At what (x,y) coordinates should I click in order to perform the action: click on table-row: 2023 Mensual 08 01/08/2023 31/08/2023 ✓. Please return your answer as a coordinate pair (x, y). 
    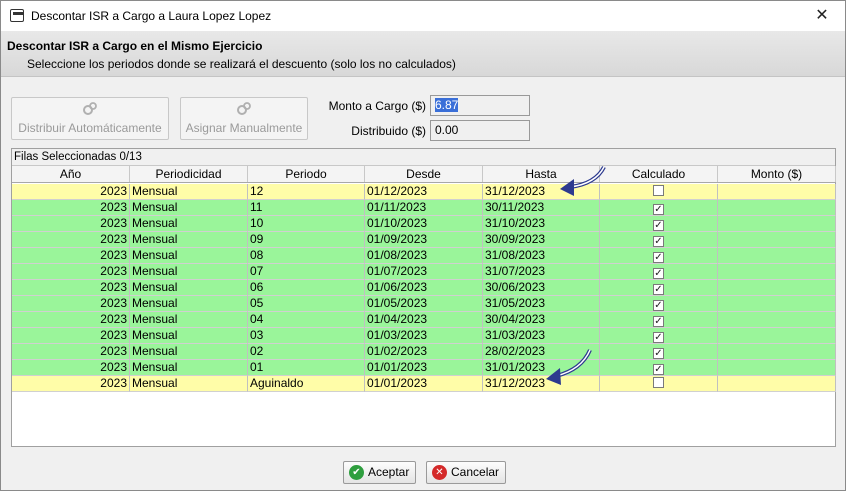
    Looking at the image, I should click on (424, 256).